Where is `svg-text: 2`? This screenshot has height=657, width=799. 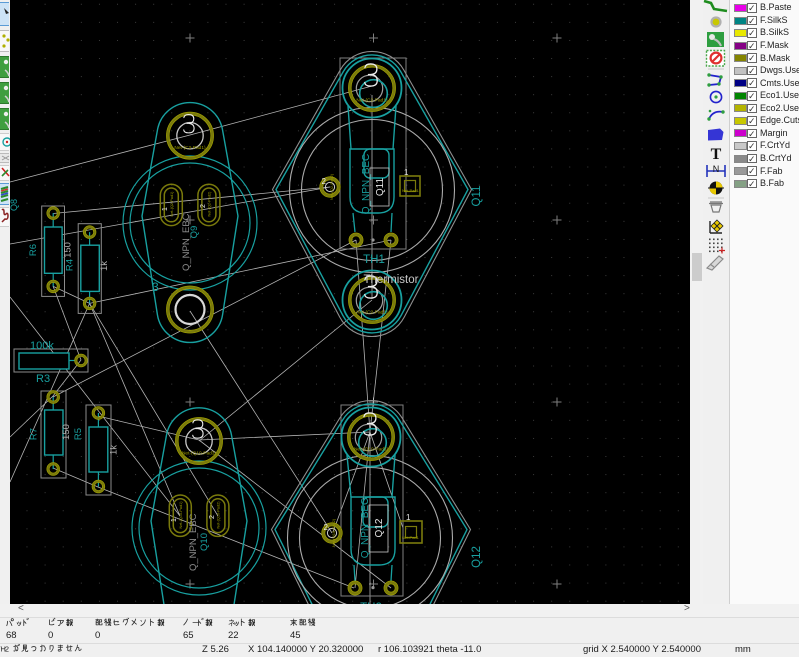 svg-text: 2 is located at coordinates (7, 649).